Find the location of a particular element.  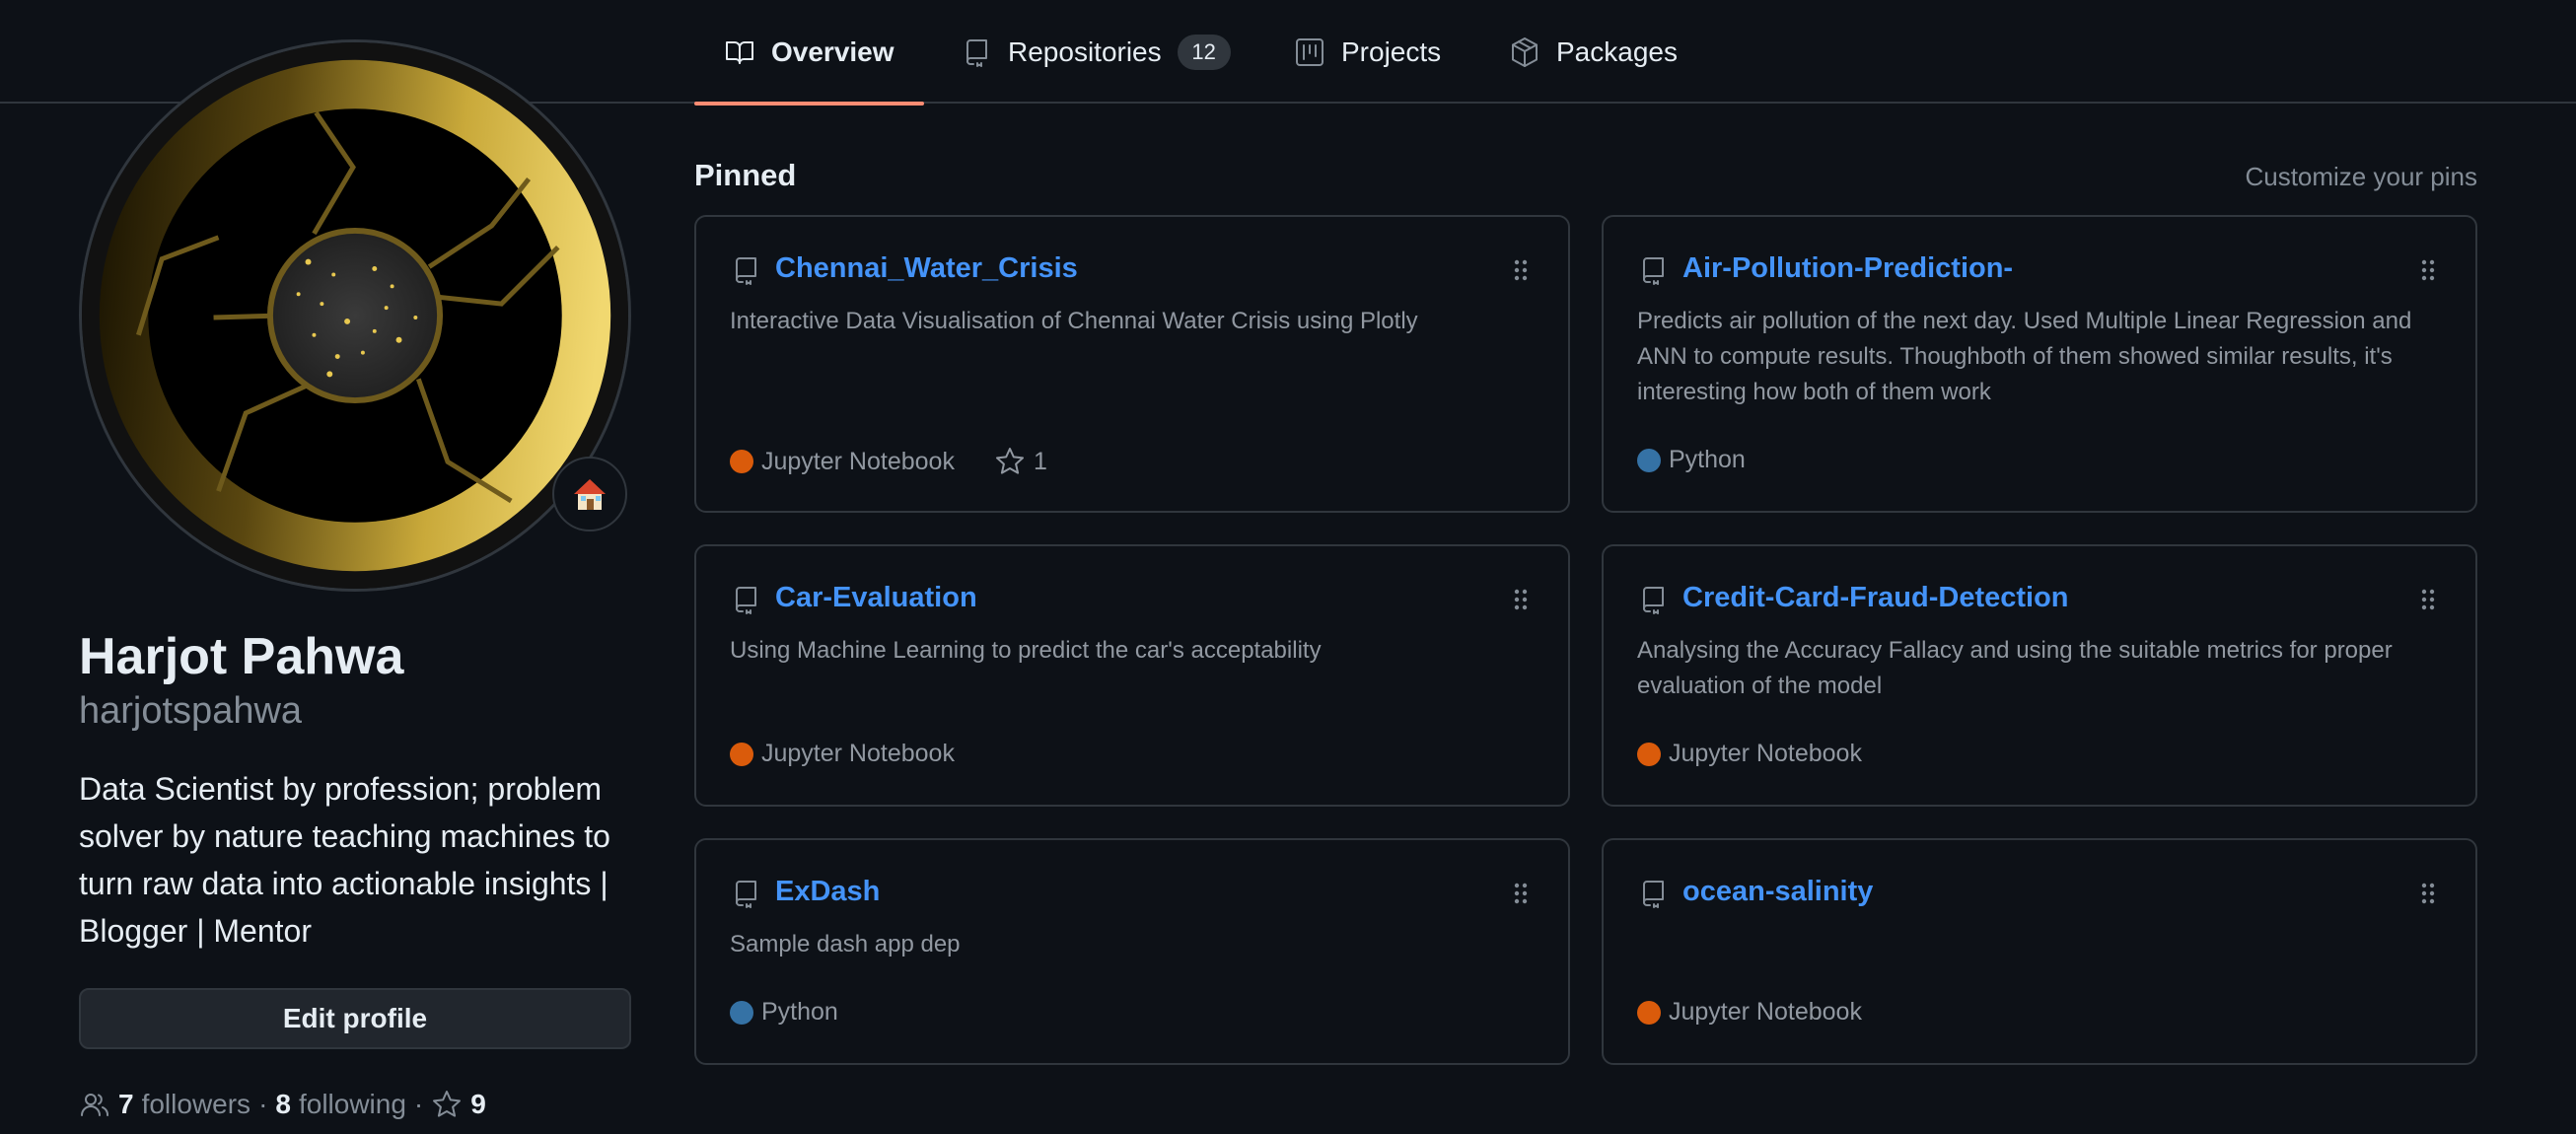

tab-overview: Overview is located at coordinates (809, 53).